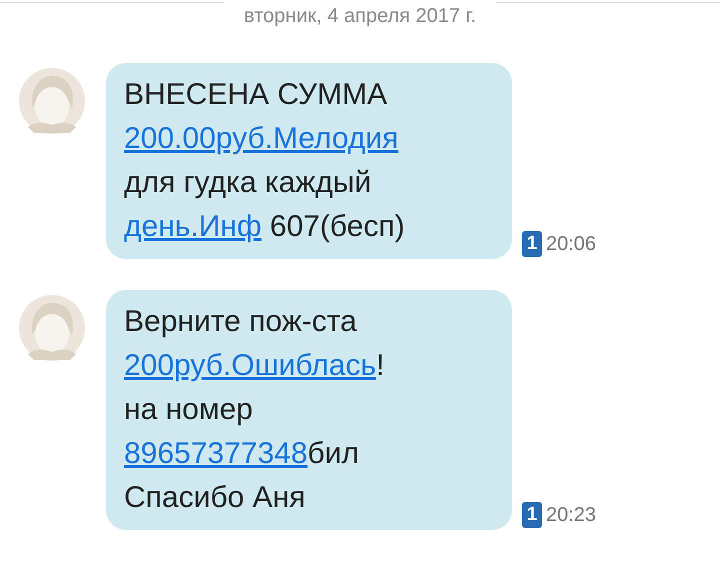 The height and width of the screenshot is (566, 720). I want to click on link: 200руб.Ошиблась, so click(250, 365).